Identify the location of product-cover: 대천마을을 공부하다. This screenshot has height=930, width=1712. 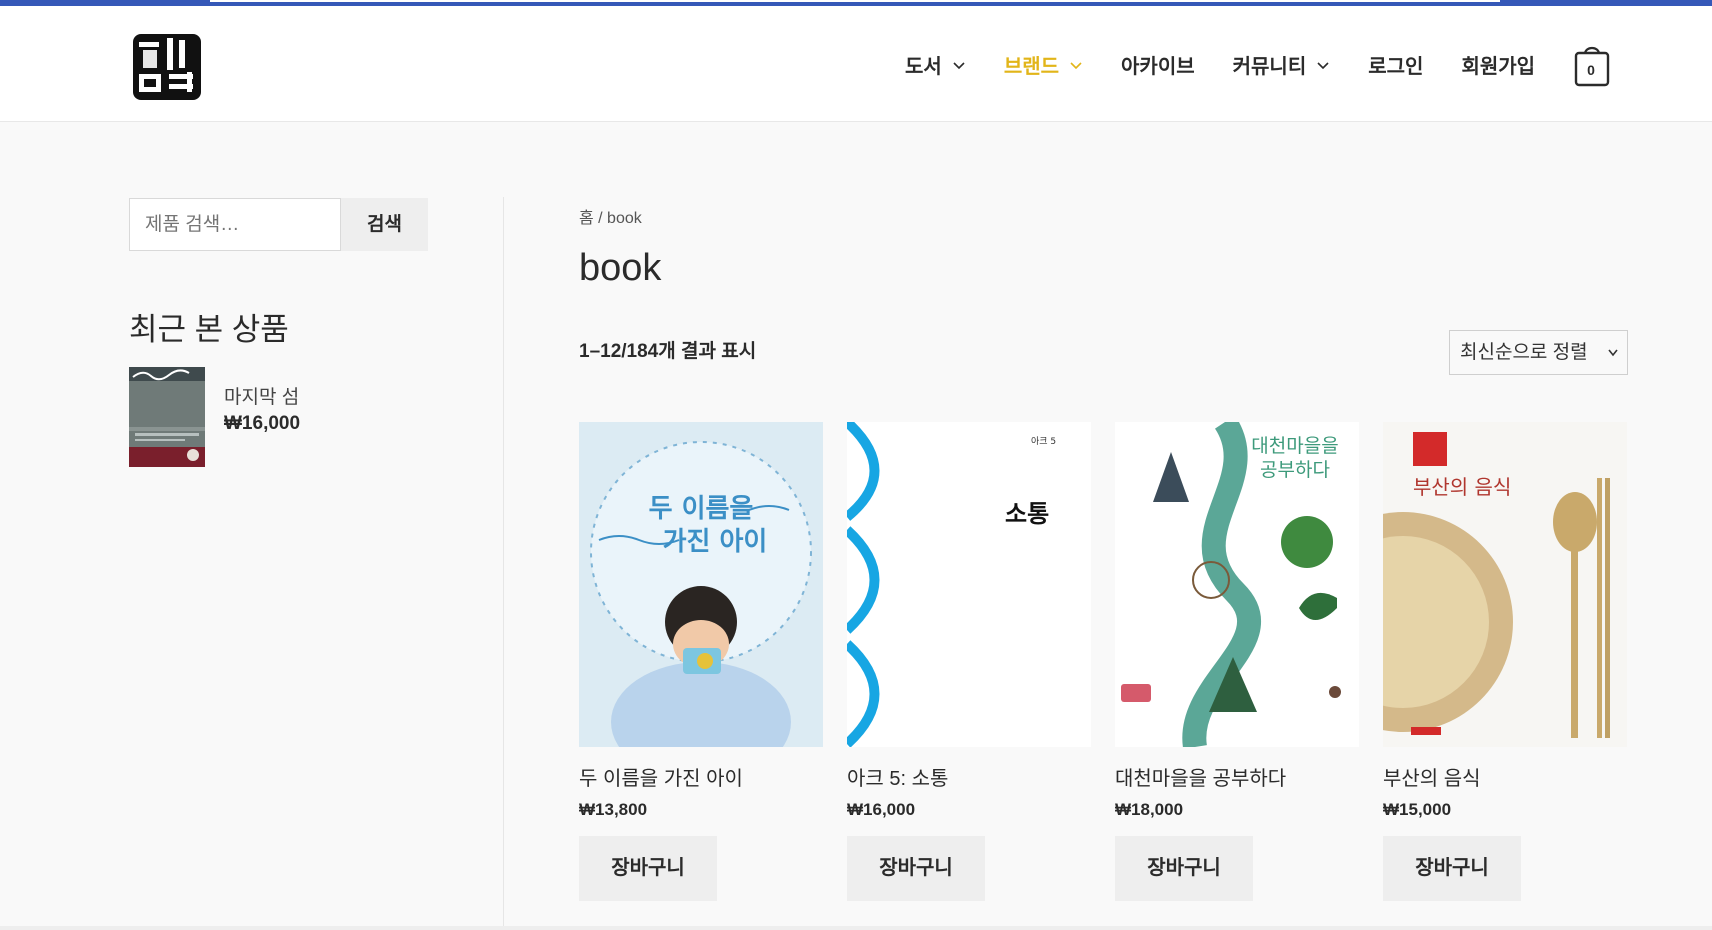
(1237, 584).